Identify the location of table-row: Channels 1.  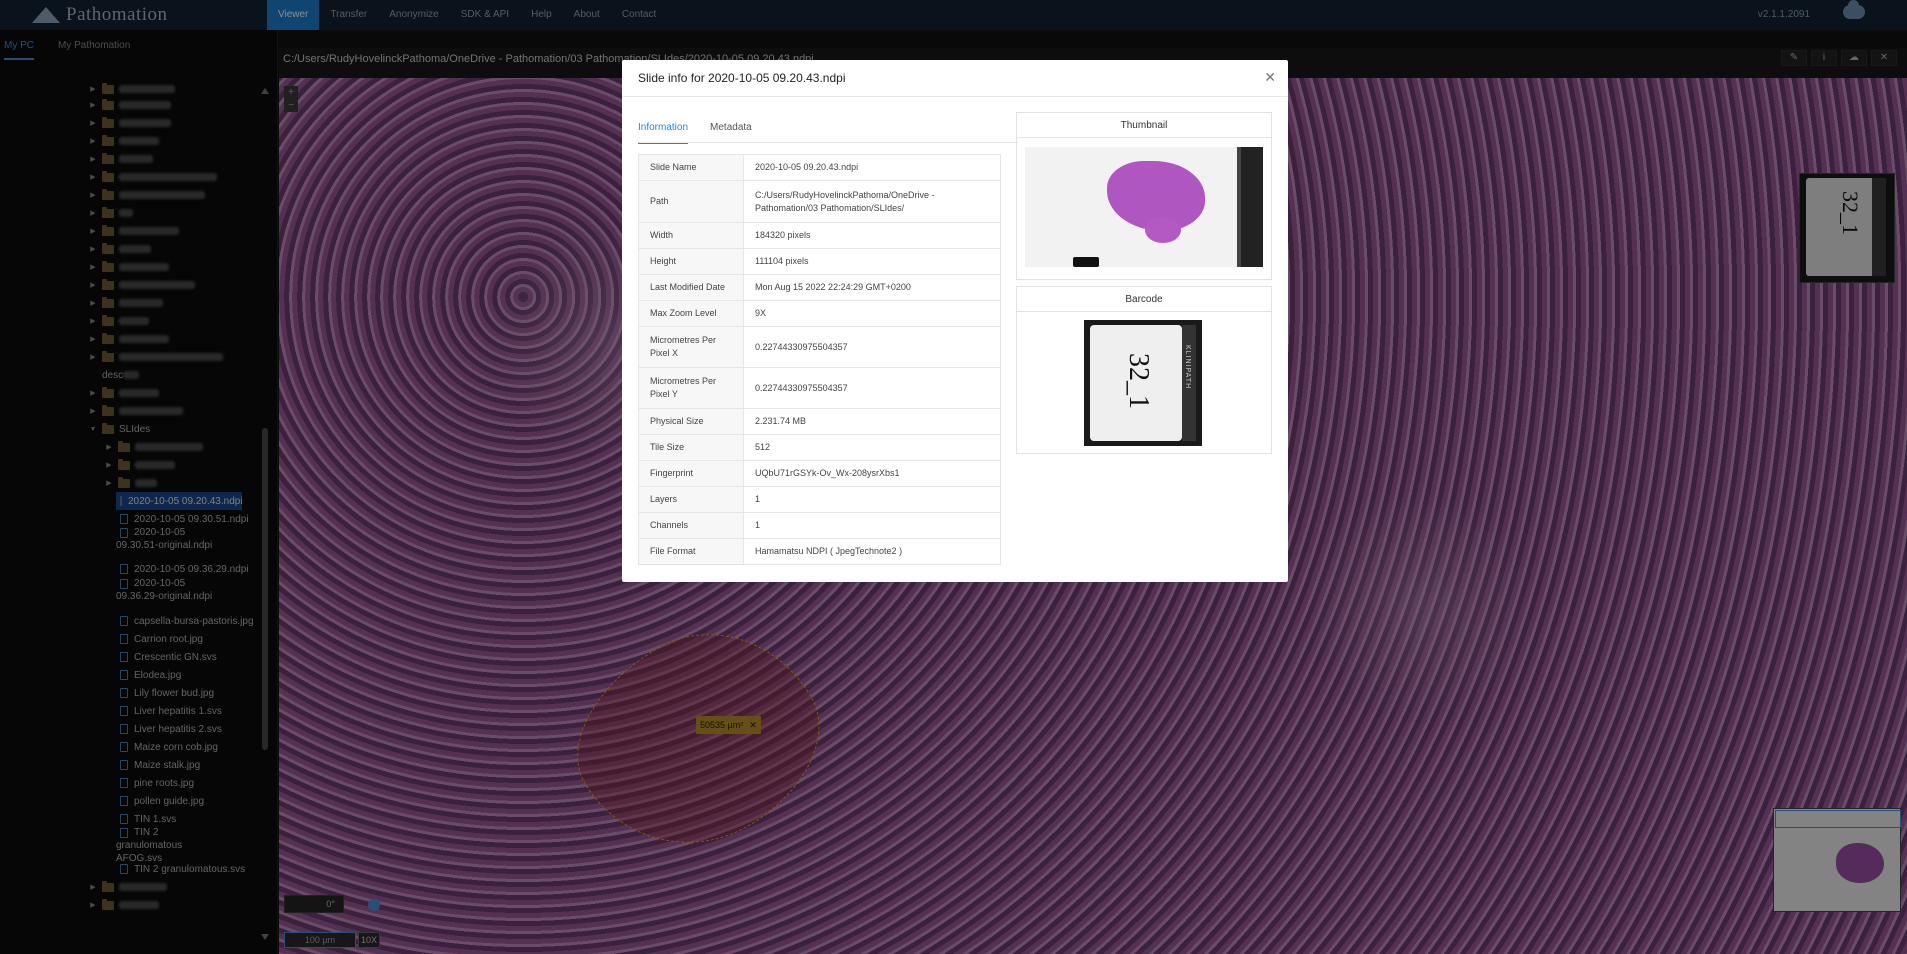
(819, 525).